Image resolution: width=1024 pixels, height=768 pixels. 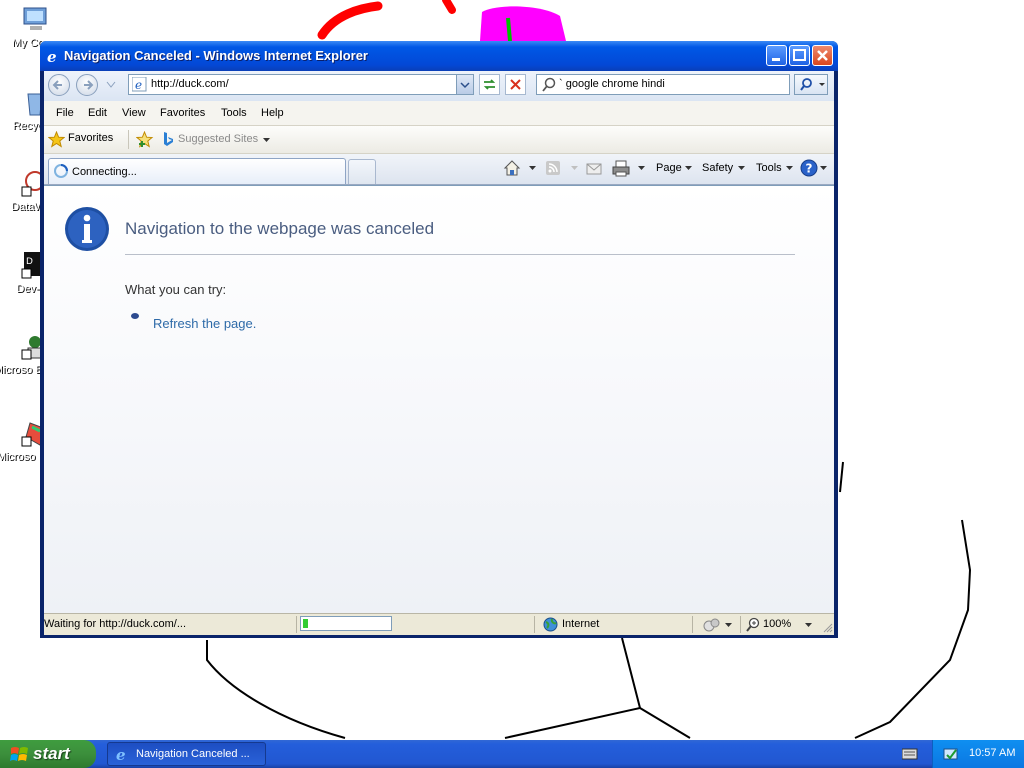 I want to click on protected-mode-dropdown-icon, so click(x=728, y=625).